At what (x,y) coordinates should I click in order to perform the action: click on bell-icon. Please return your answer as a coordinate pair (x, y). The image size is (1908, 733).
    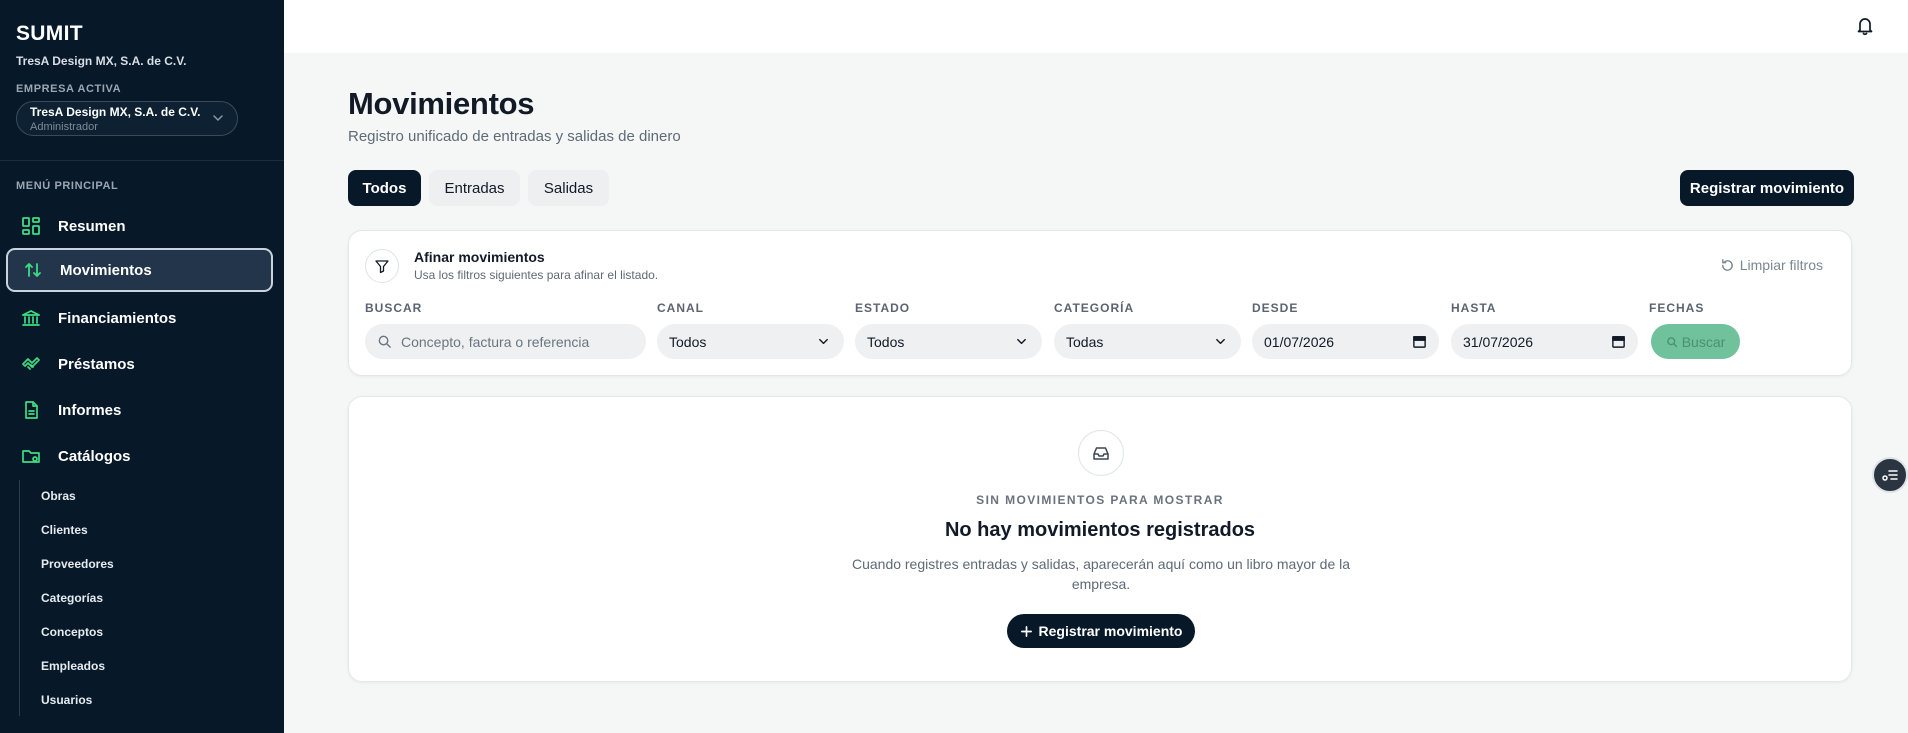
    Looking at the image, I should click on (1865, 25).